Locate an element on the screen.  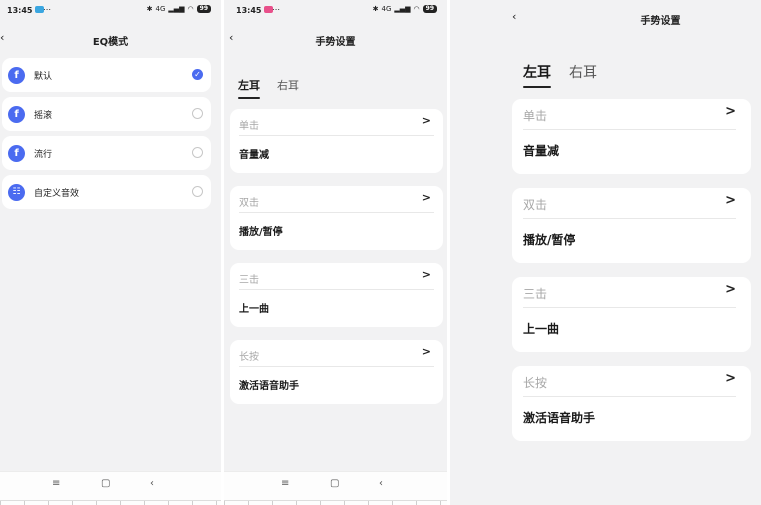
check-icon: ✓ is located at coordinates (197, 74).